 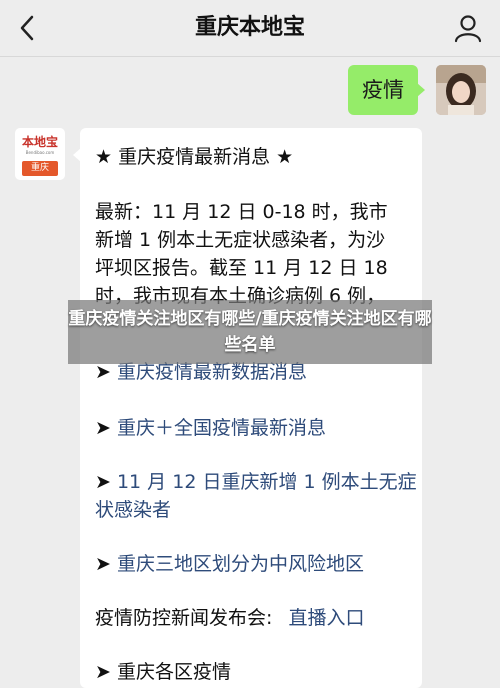 What do you see at coordinates (386, 90) in the screenshot?
I see `my-message-bubble: 疫情` at bounding box center [386, 90].